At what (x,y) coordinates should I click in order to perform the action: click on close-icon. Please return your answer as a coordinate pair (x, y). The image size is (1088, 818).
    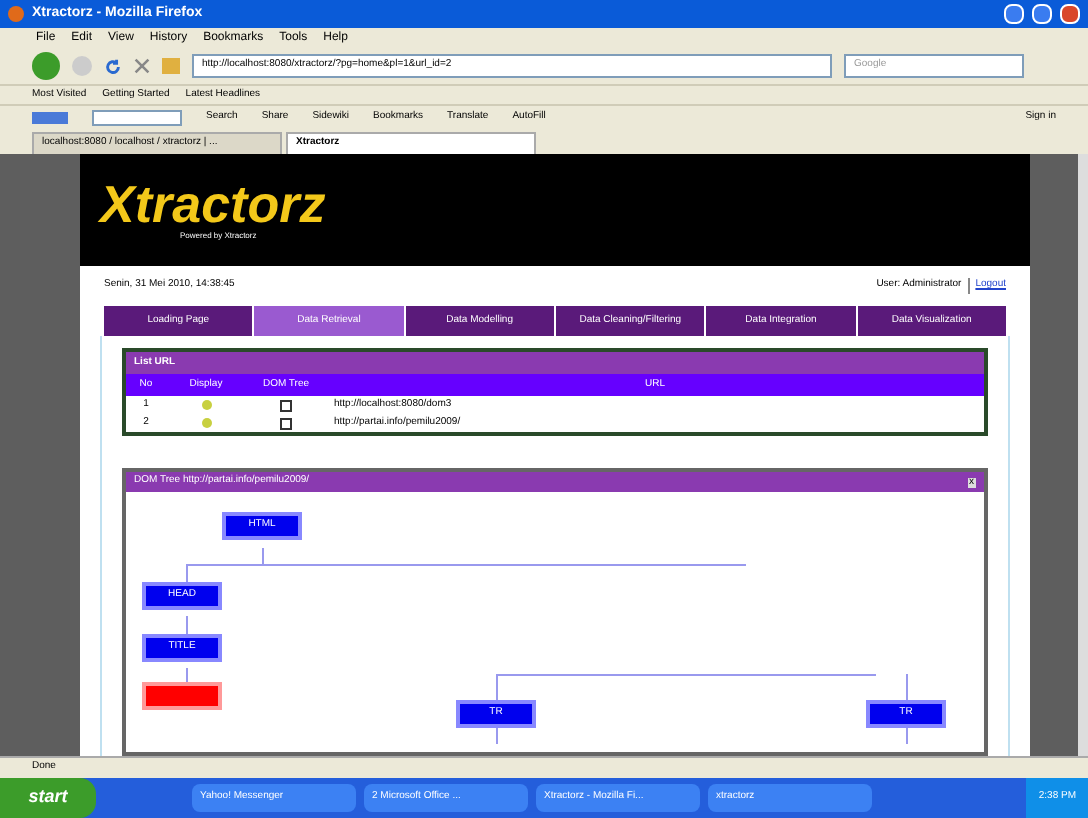
    Looking at the image, I should click on (142, 66).